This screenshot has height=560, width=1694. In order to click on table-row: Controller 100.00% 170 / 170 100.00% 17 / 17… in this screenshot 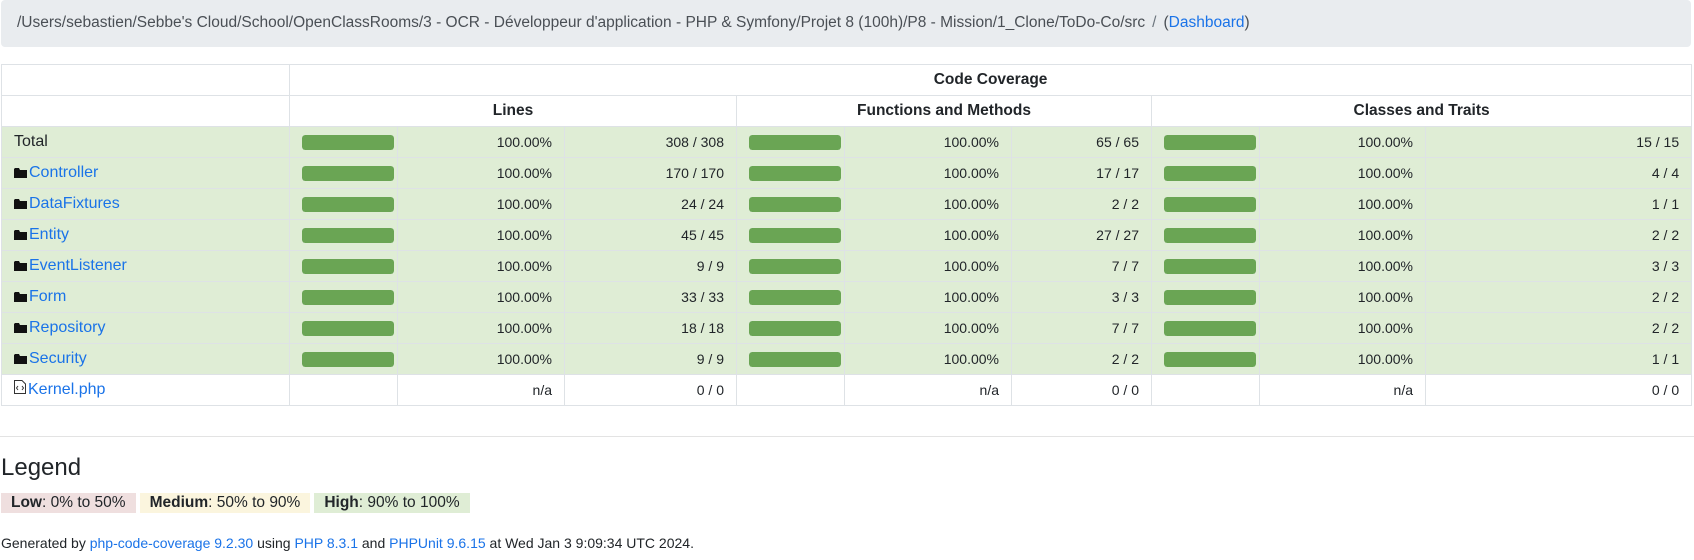, I will do `click(847, 173)`.